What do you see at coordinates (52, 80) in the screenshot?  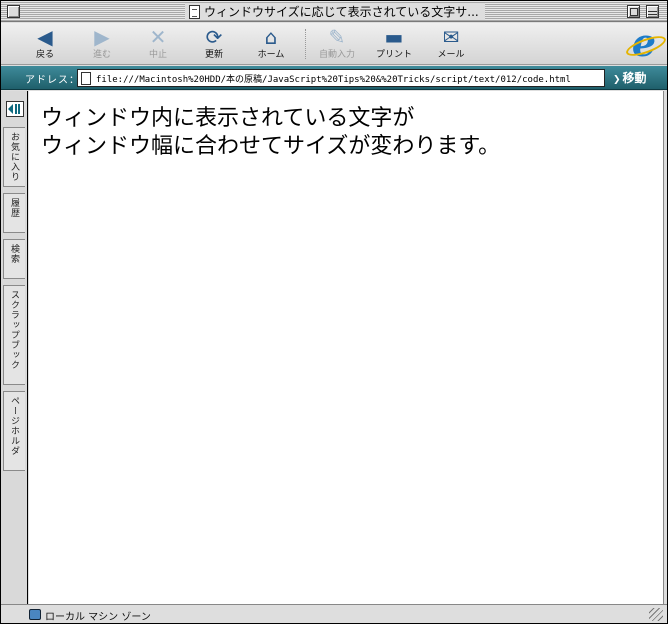 I see `address-label: アドレス：` at bounding box center [52, 80].